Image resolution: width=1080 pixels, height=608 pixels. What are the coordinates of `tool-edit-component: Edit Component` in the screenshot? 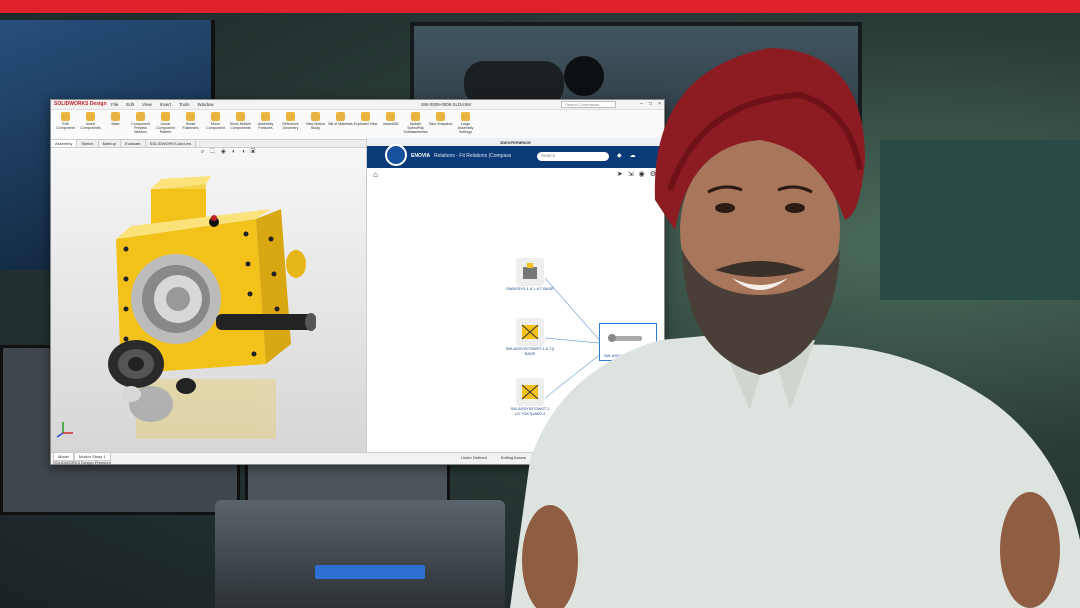 It's located at (65, 125).